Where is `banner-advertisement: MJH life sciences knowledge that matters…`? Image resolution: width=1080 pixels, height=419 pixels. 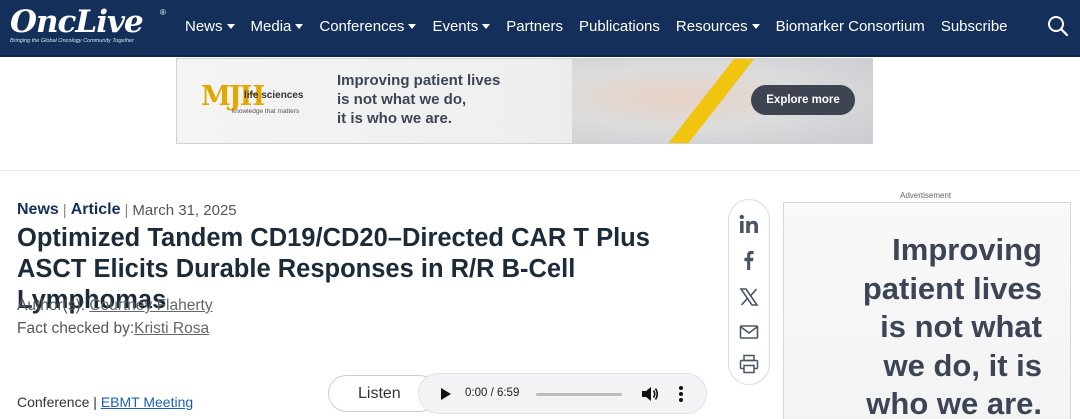 banner-advertisement: MJH life sciences knowledge that matters… is located at coordinates (524, 101).